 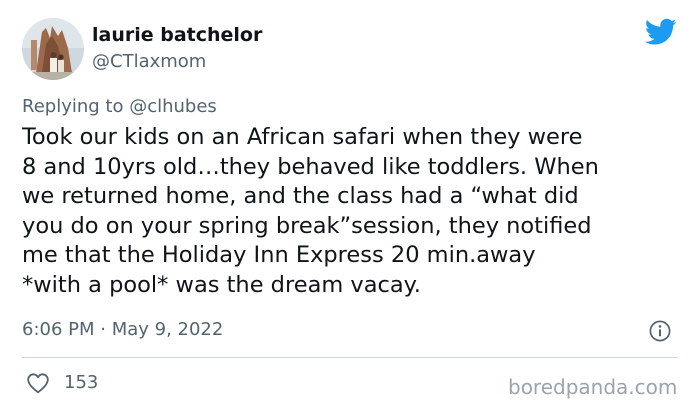 I want to click on reply-mention-link: @clhubes, so click(x=173, y=106).